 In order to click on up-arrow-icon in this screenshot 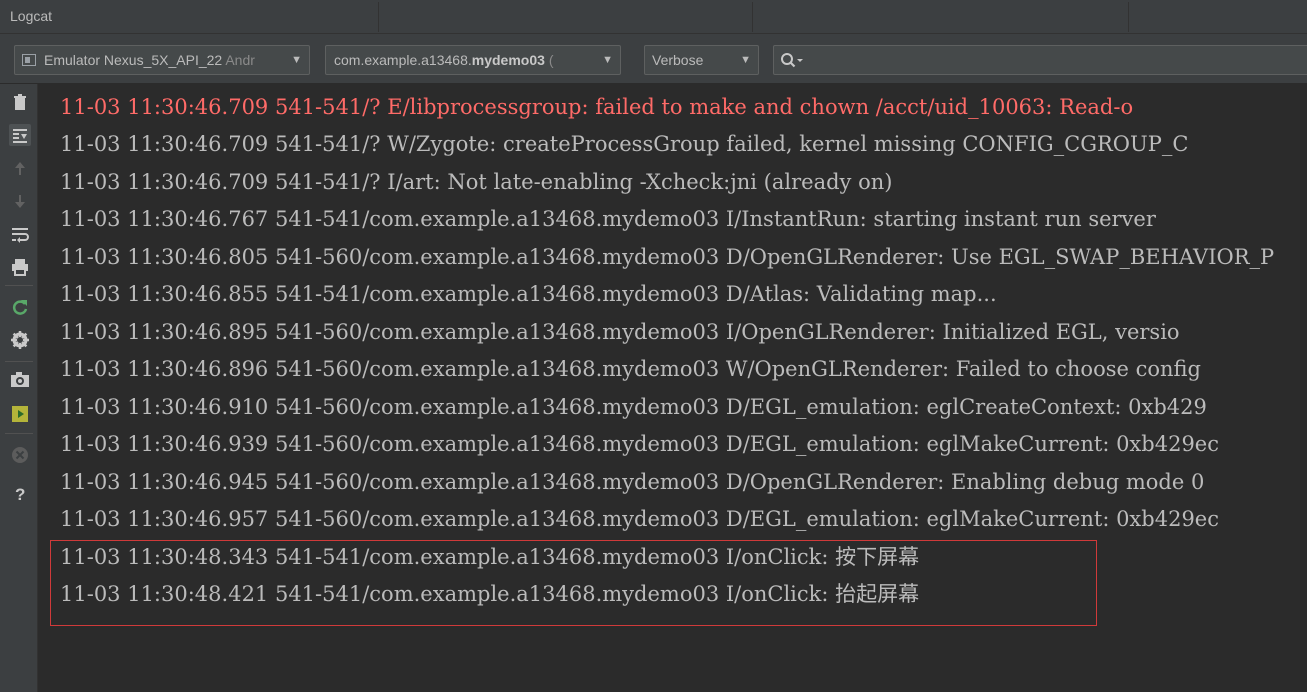, I will do `click(20, 168)`.